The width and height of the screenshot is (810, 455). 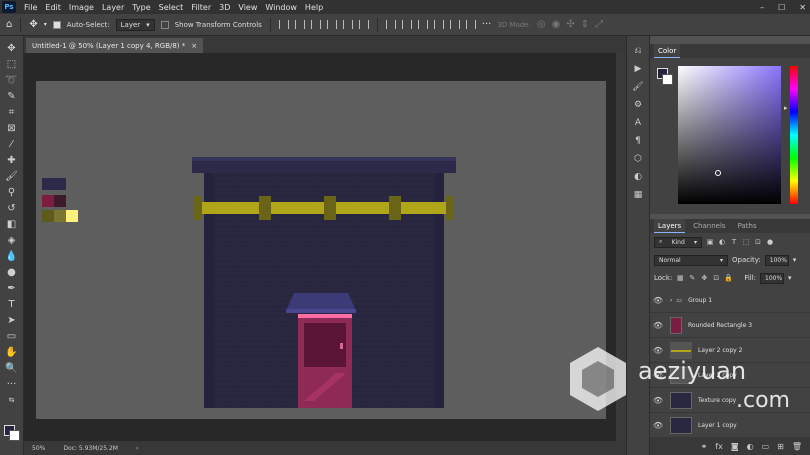 I want to click on canvas-scrollbar, so click(x=621, y=247).